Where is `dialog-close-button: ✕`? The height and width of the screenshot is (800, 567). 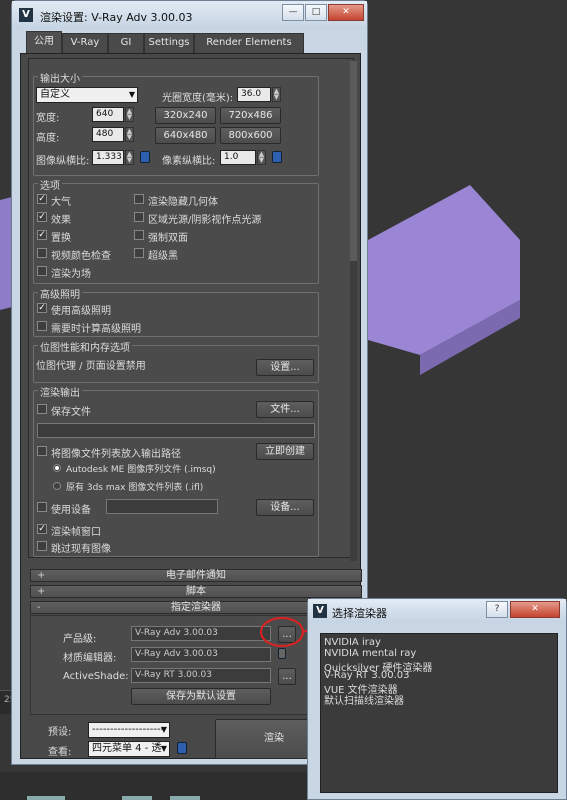
dialog-close-button: ✕ is located at coordinates (535, 609).